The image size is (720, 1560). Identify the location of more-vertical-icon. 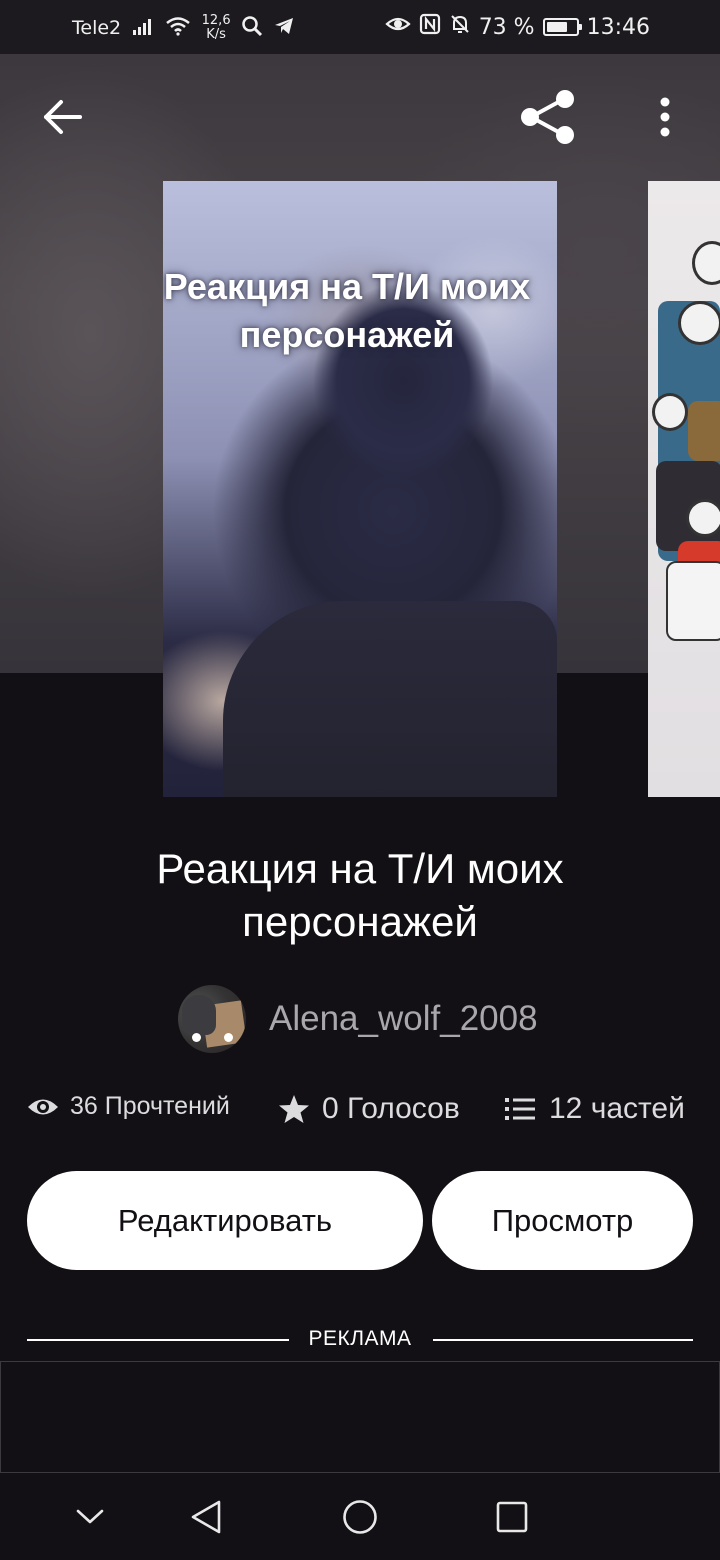
(665, 117).